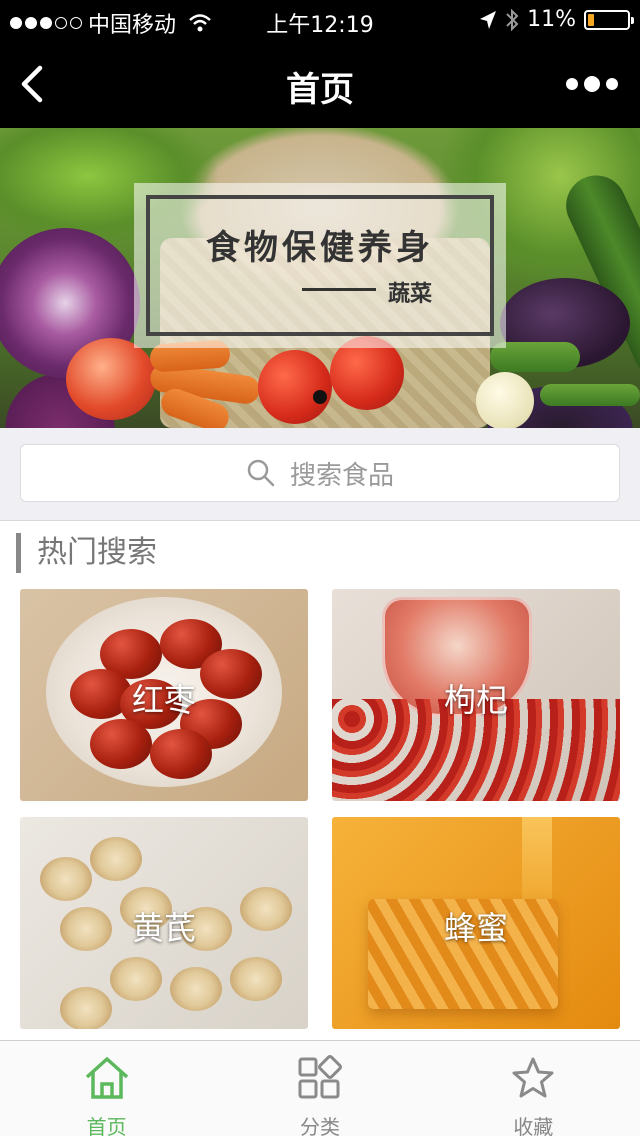 This screenshot has width=640, height=1136. I want to click on navigation-bar: 首页, so click(320, 84).